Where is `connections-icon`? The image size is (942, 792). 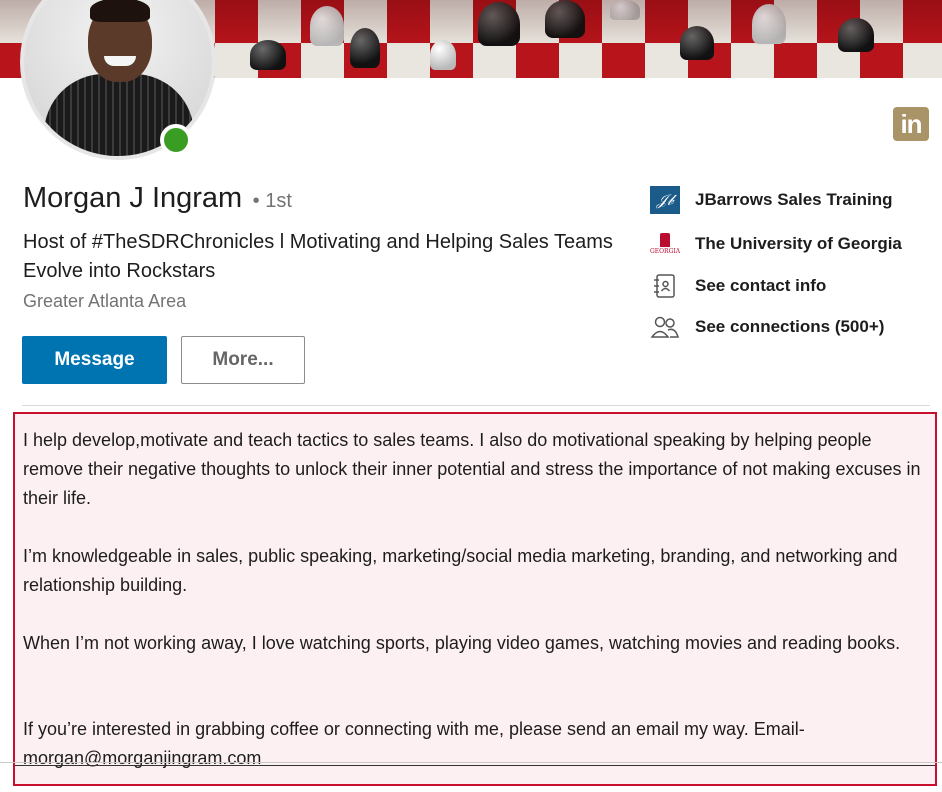
connections-icon is located at coordinates (665, 327).